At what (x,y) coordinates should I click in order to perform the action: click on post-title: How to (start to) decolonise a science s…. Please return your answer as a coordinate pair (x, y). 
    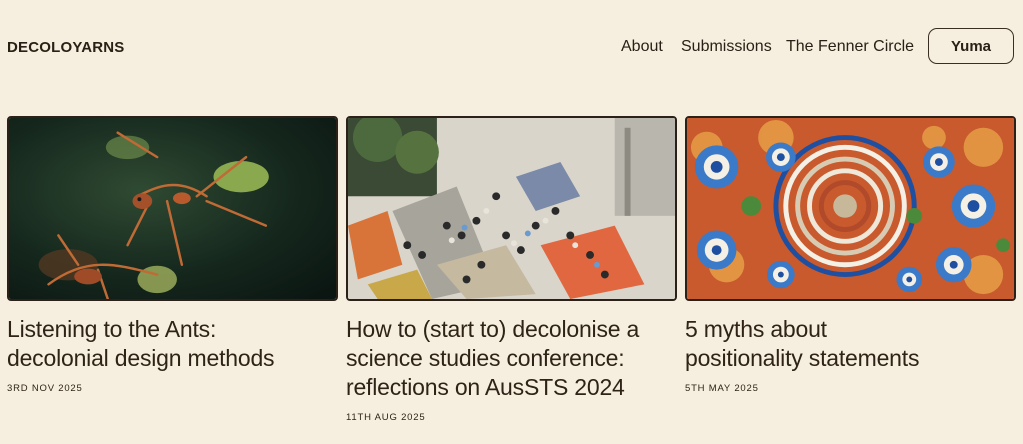
    Looking at the image, I should click on (511, 358).